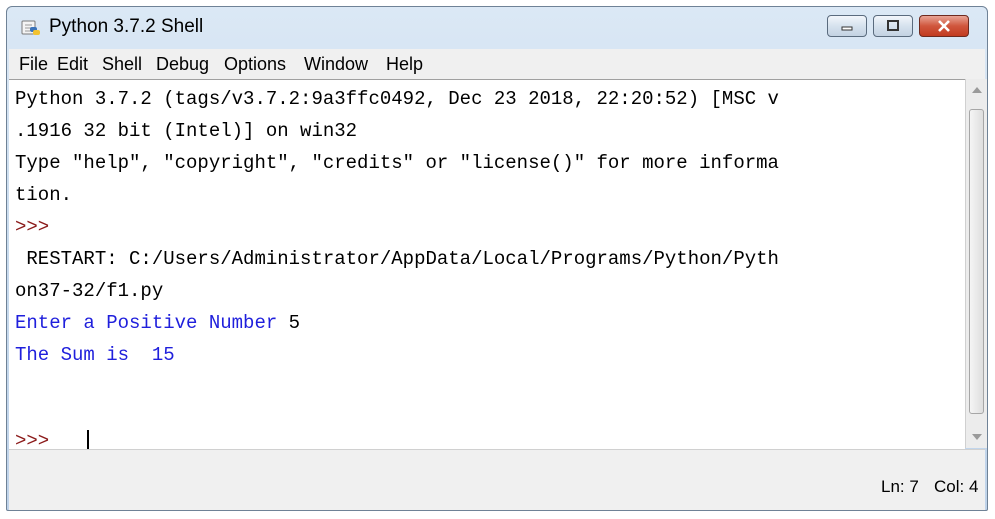  What do you see at coordinates (336, 64) in the screenshot?
I see `menu-window: Window` at bounding box center [336, 64].